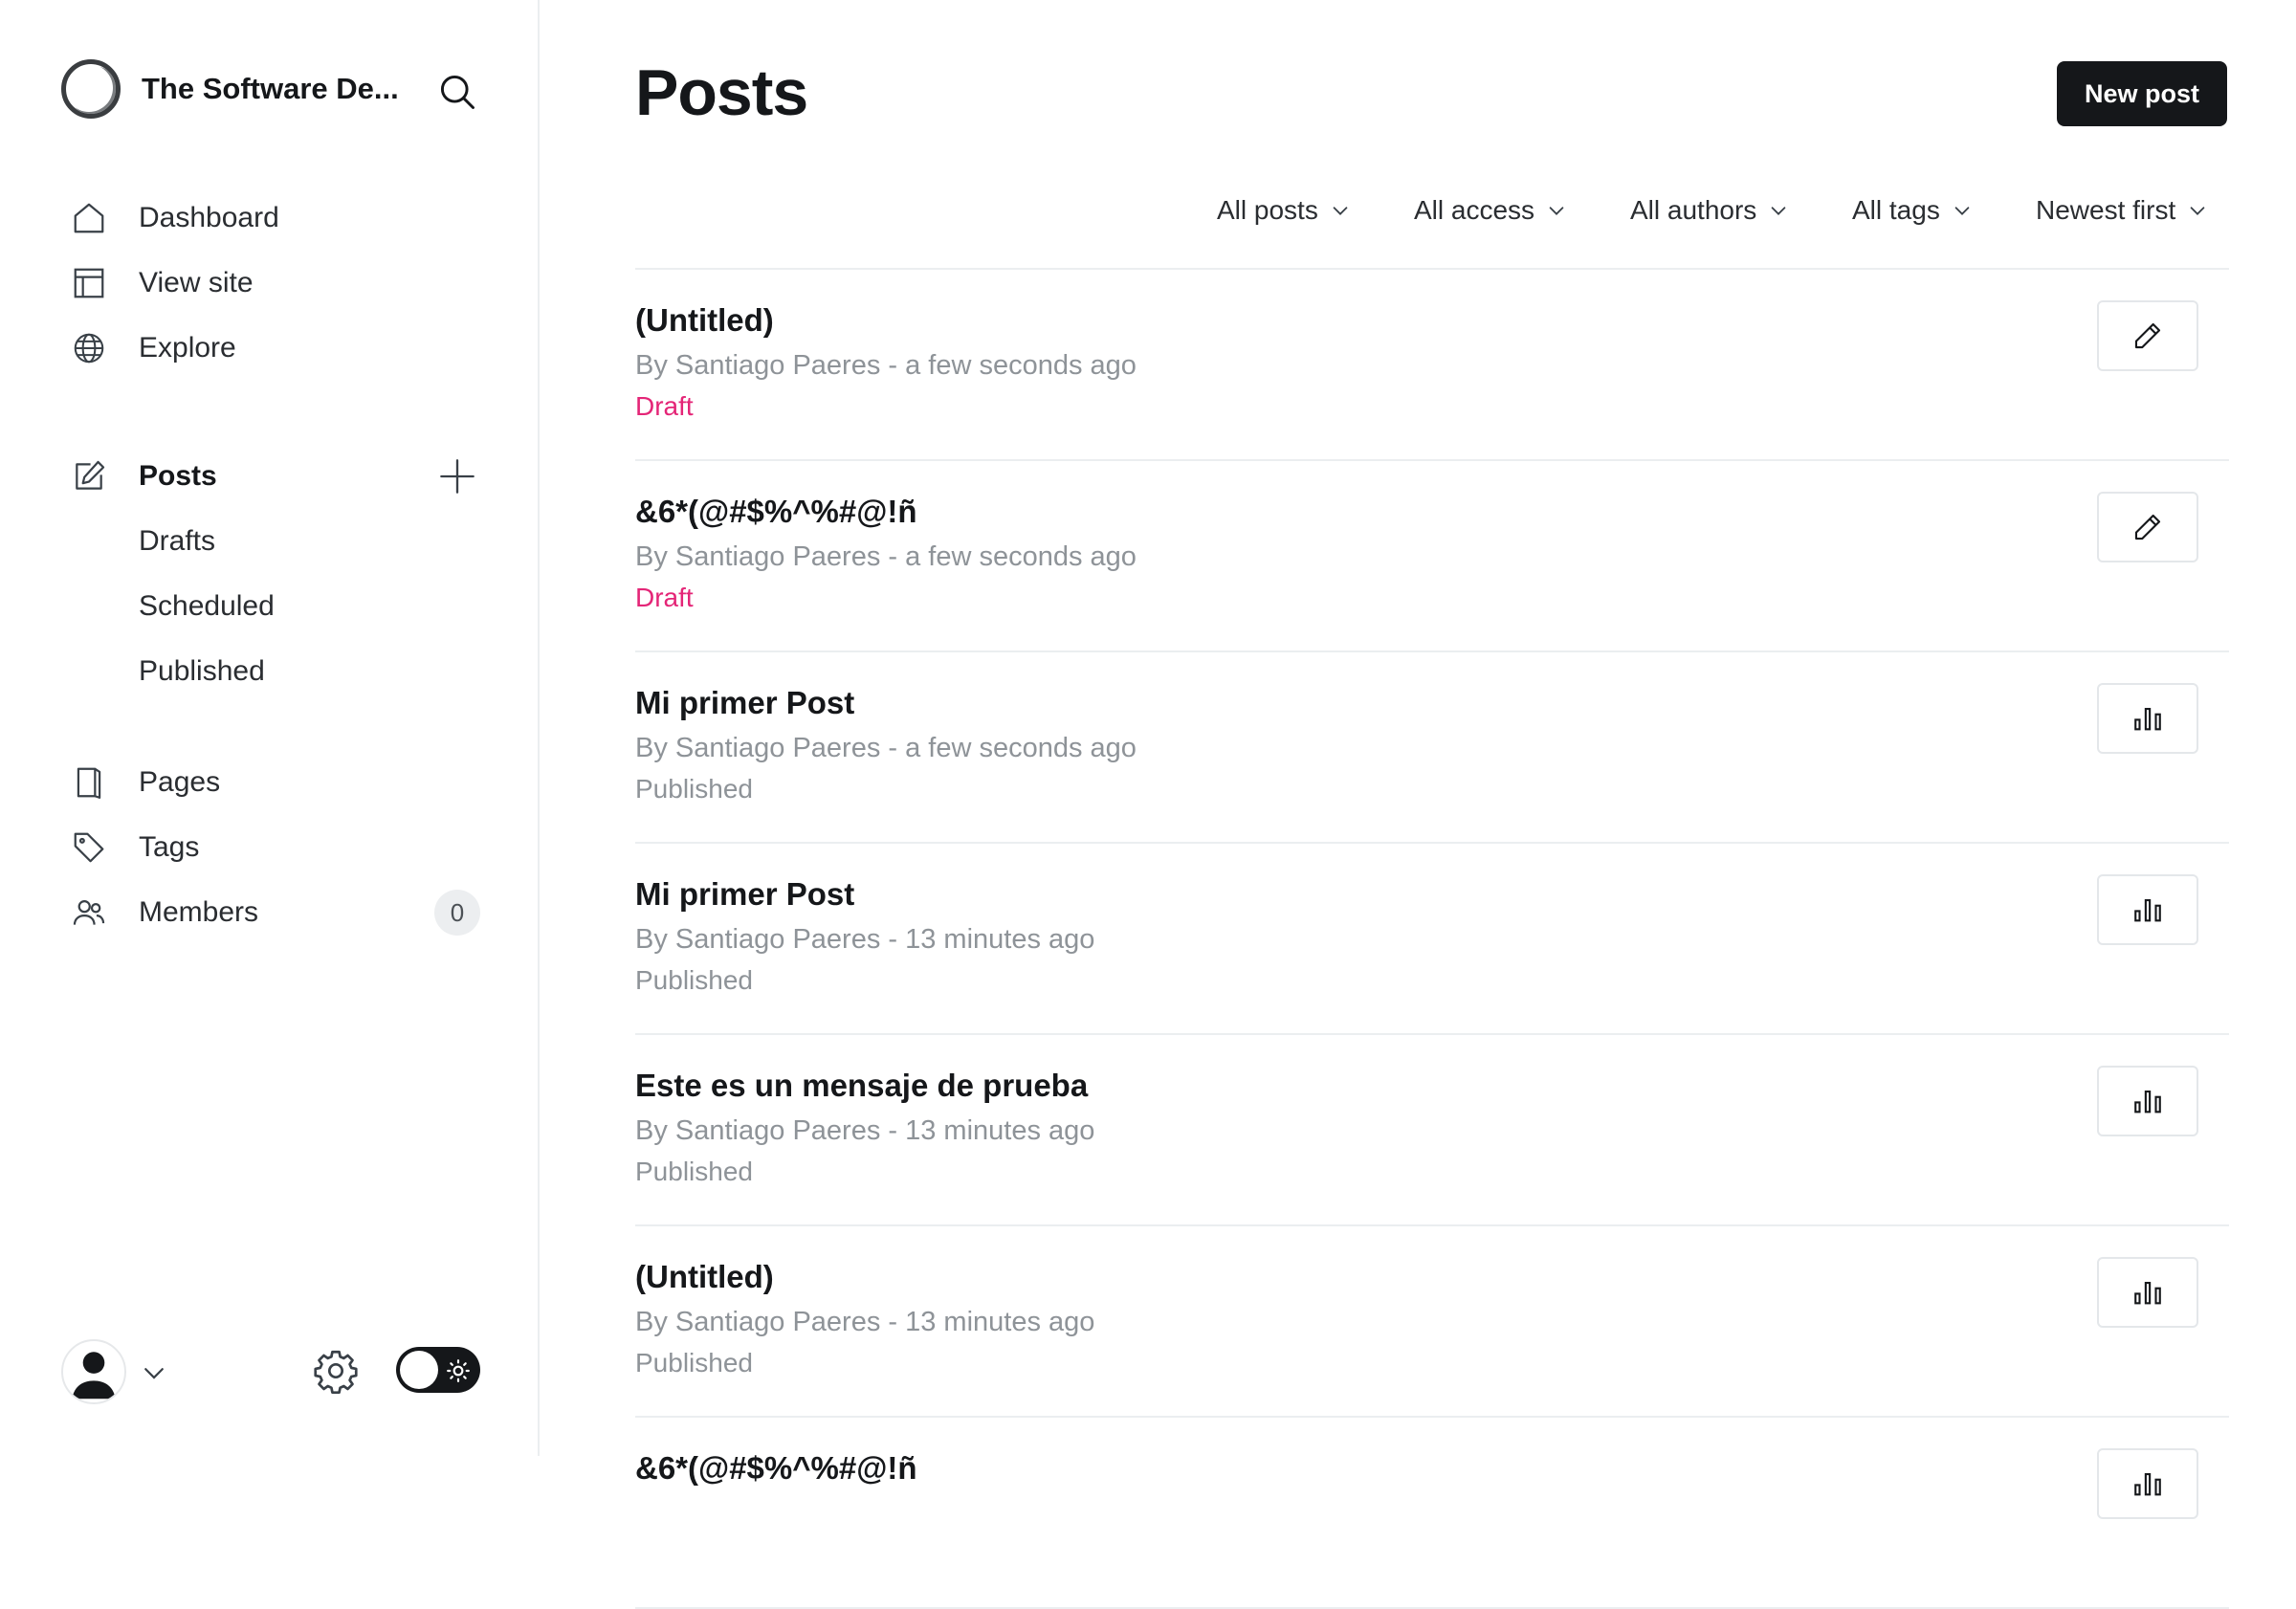 This screenshot has height=1609, width=2296. What do you see at coordinates (1267, 210) in the screenshot?
I see `filter-label: All posts` at bounding box center [1267, 210].